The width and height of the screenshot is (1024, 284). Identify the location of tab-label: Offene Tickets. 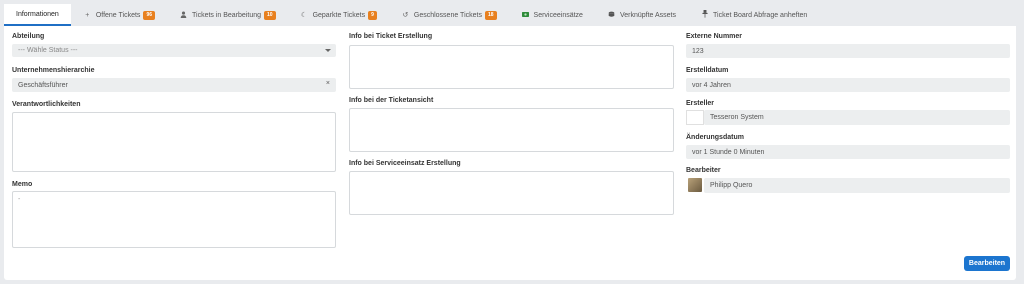
(118, 15).